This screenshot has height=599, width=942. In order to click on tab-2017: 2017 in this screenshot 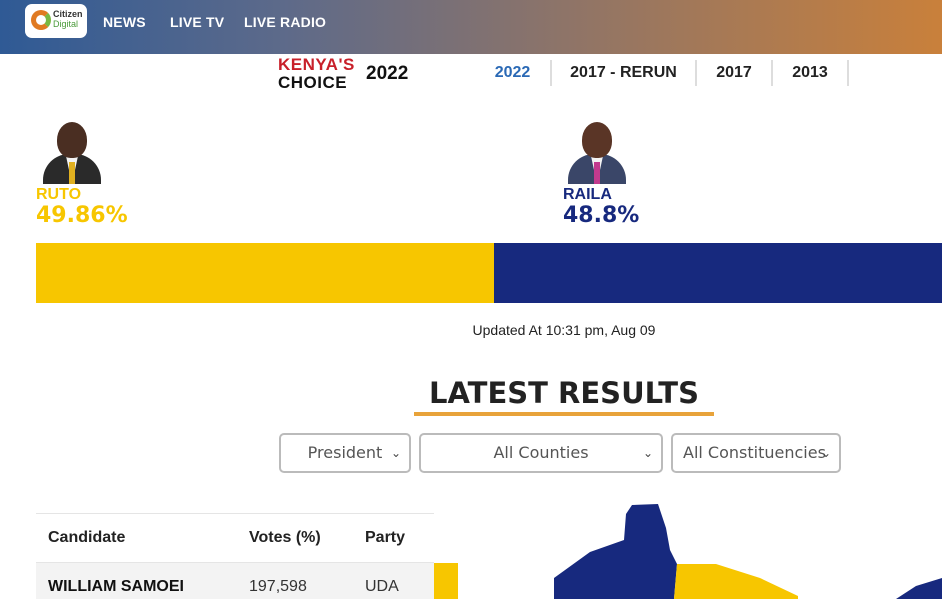, I will do `click(735, 73)`.